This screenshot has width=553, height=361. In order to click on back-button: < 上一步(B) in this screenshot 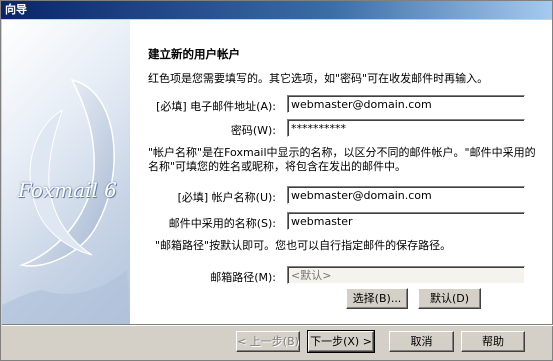, I will do `click(268, 341)`.